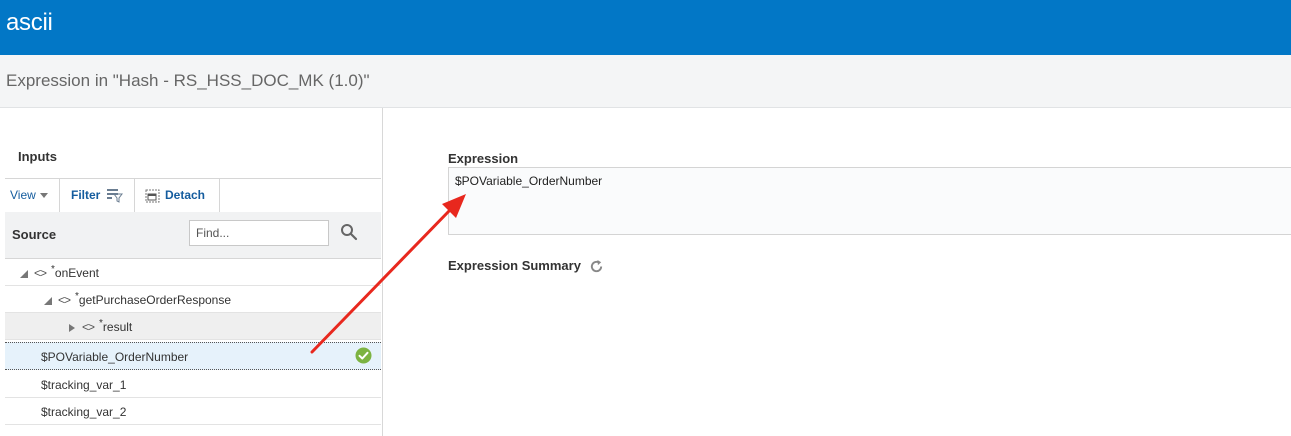  I want to click on expression-heading: Expression, so click(483, 158).